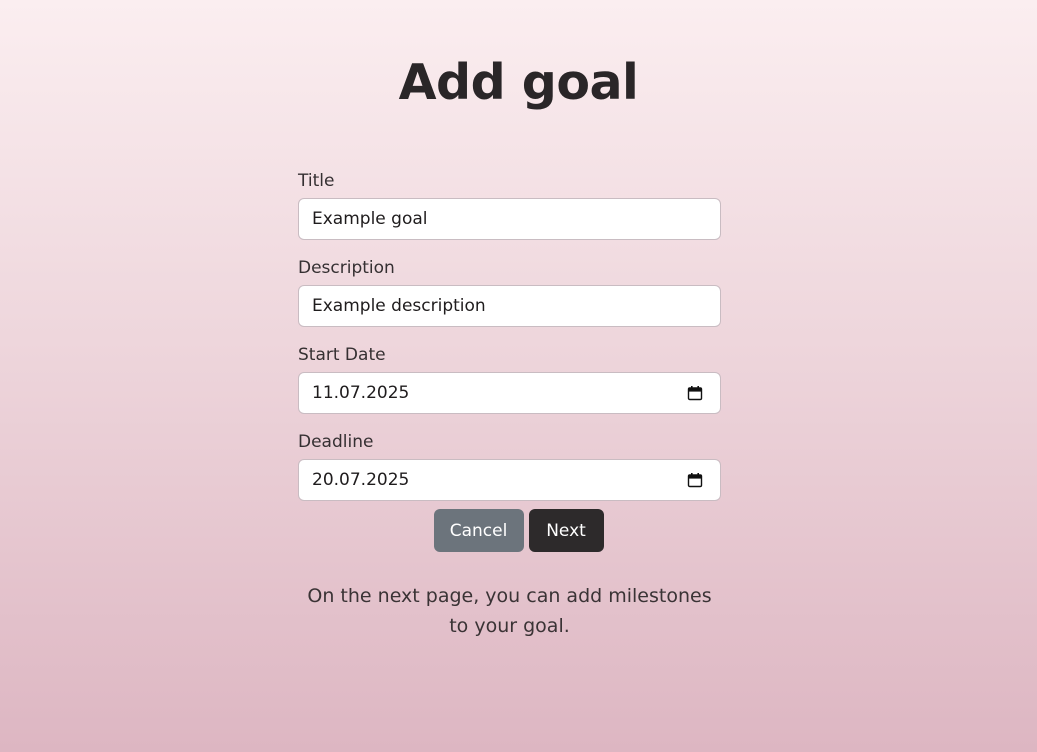 The image size is (1037, 752). Describe the element at coordinates (346, 268) in the screenshot. I see `description-label: Description` at that location.